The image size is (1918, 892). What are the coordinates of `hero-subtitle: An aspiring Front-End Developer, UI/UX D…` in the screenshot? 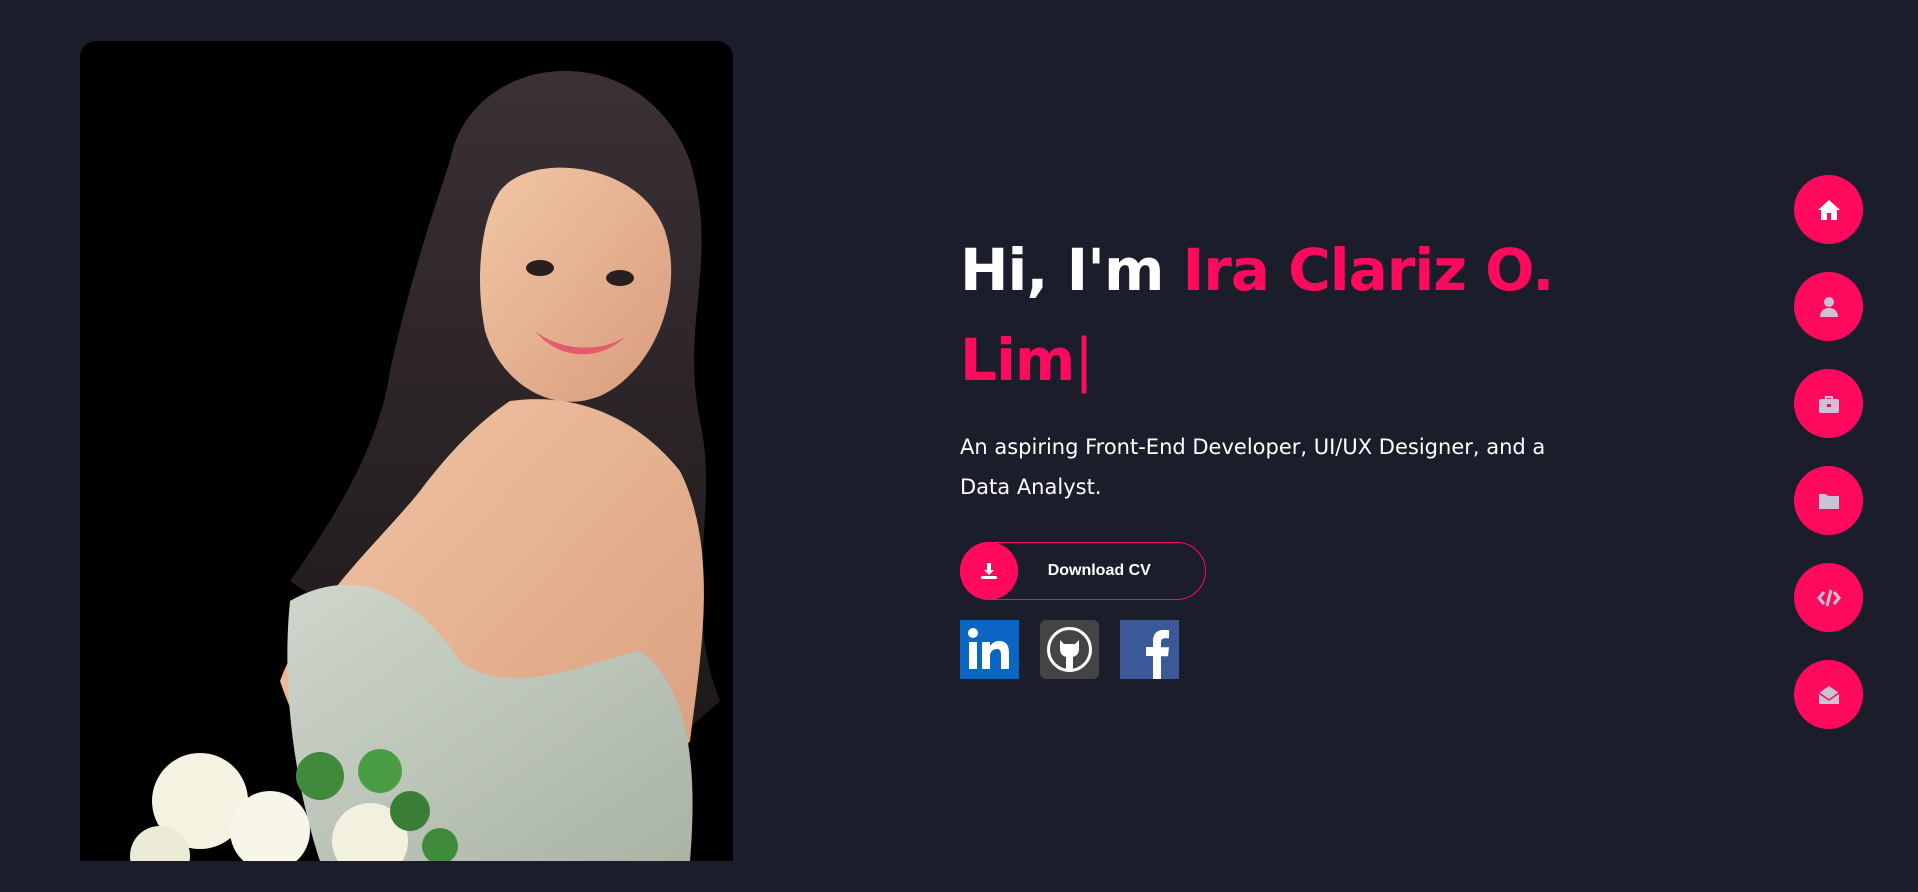 It's located at (1253, 467).